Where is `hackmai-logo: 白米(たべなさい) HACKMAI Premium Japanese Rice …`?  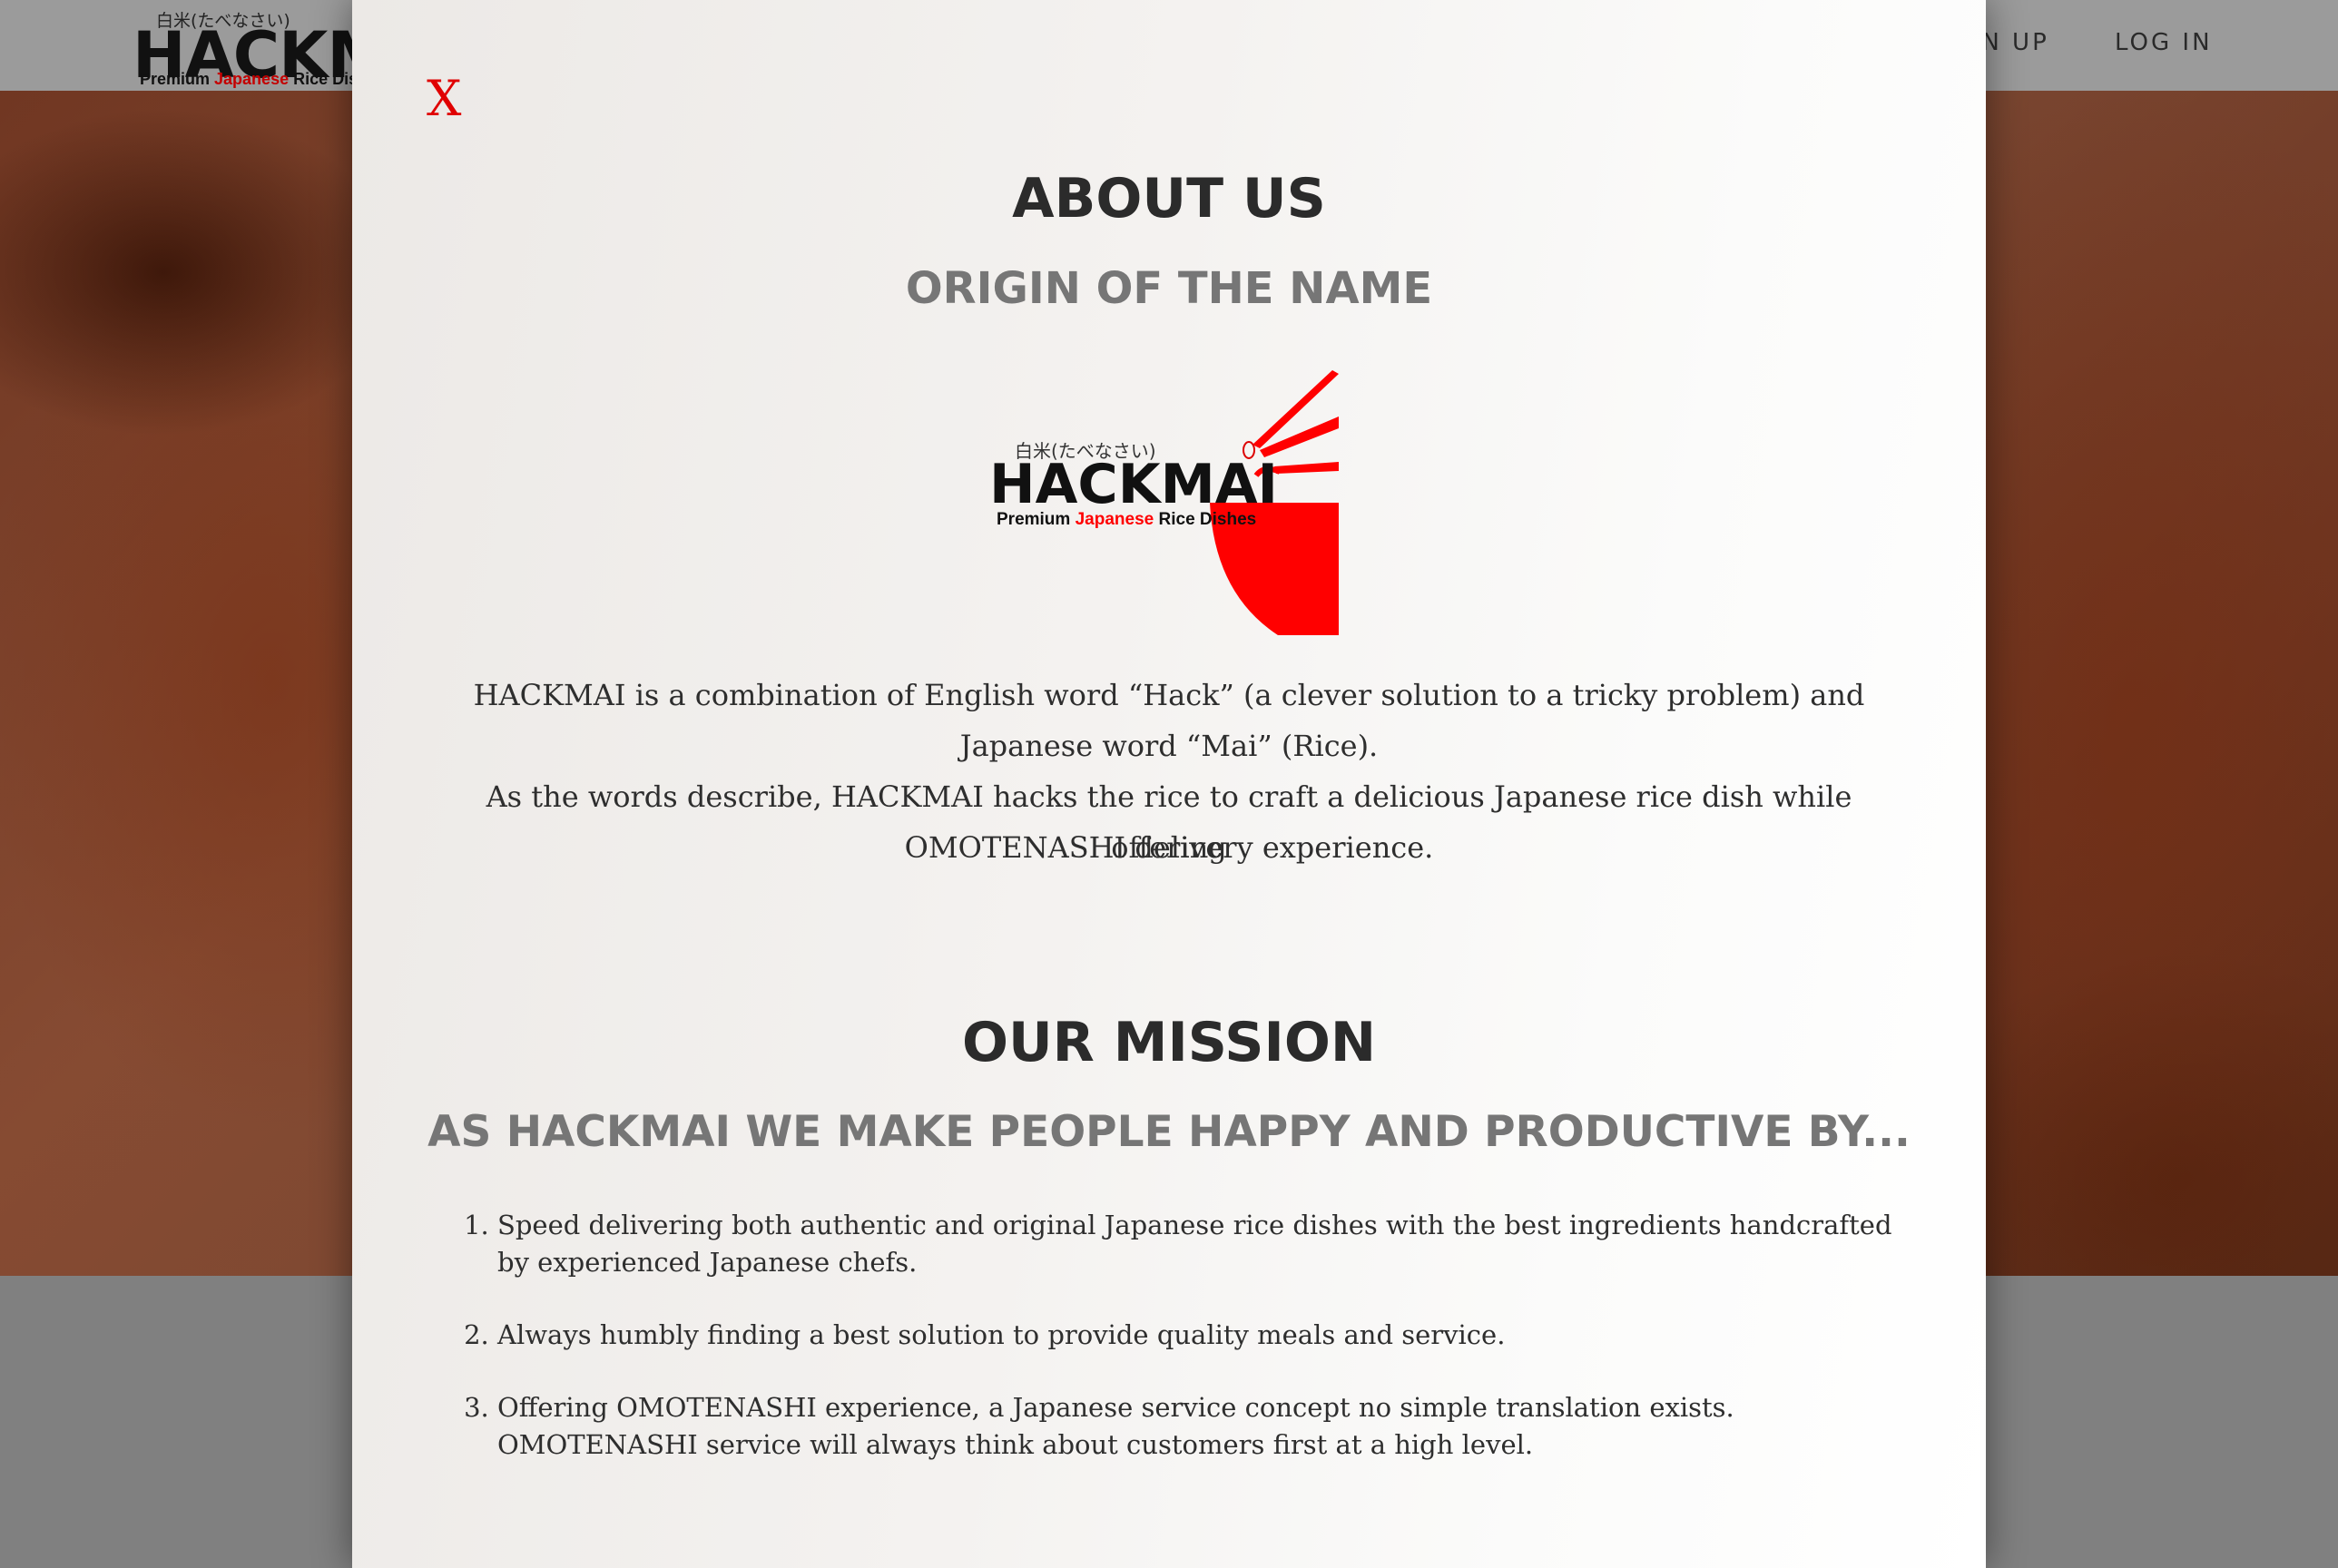 hackmai-logo: 白米(たべなさい) HACKMAI Premium Japanese Rice … is located at coordinates (1169, 501).